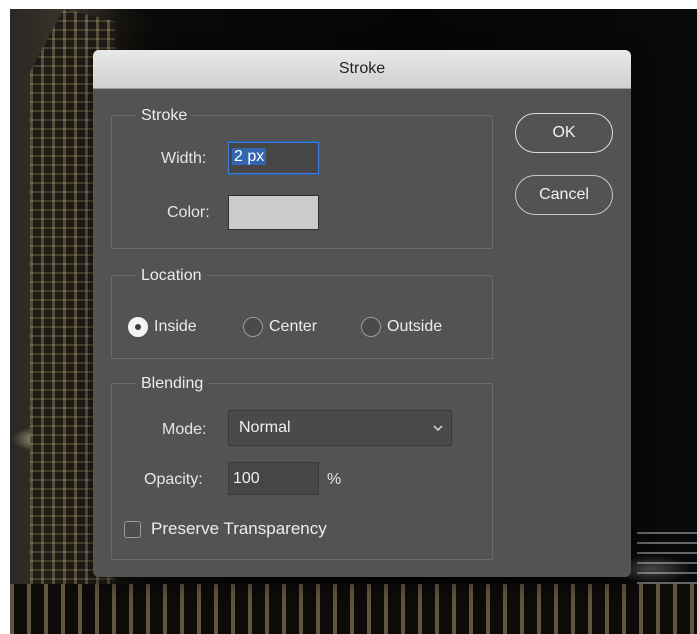 The height and width of the screenshot is (634, 697). I want to click on ok-button: OK, so click(564, 133).